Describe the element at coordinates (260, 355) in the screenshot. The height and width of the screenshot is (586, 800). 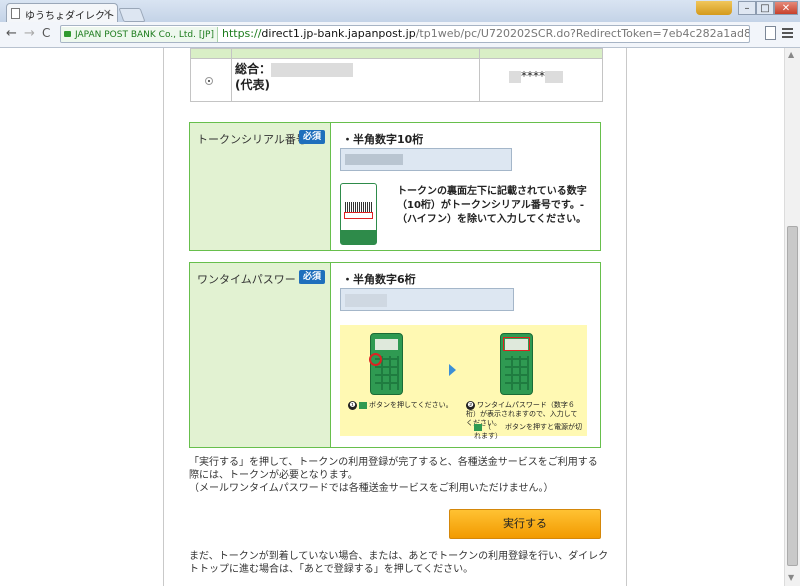
I see `otp-label-cell: ワンタイムパスワード 必須` at that location.